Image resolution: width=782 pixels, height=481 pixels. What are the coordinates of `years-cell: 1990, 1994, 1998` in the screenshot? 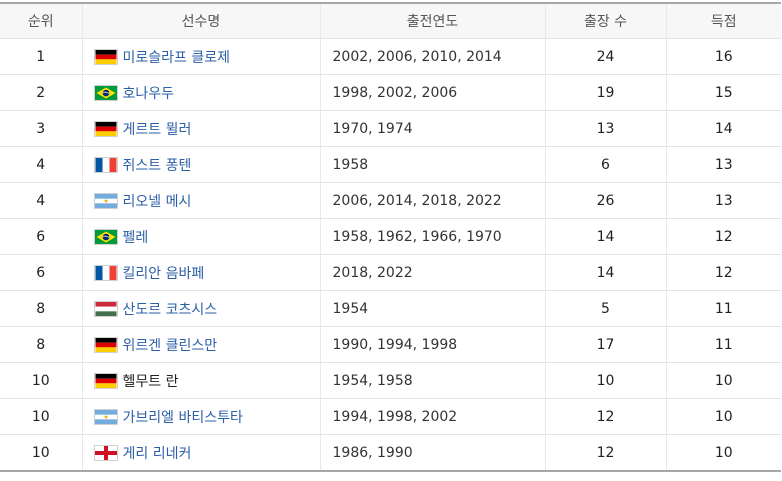 It's located at (432, 344).